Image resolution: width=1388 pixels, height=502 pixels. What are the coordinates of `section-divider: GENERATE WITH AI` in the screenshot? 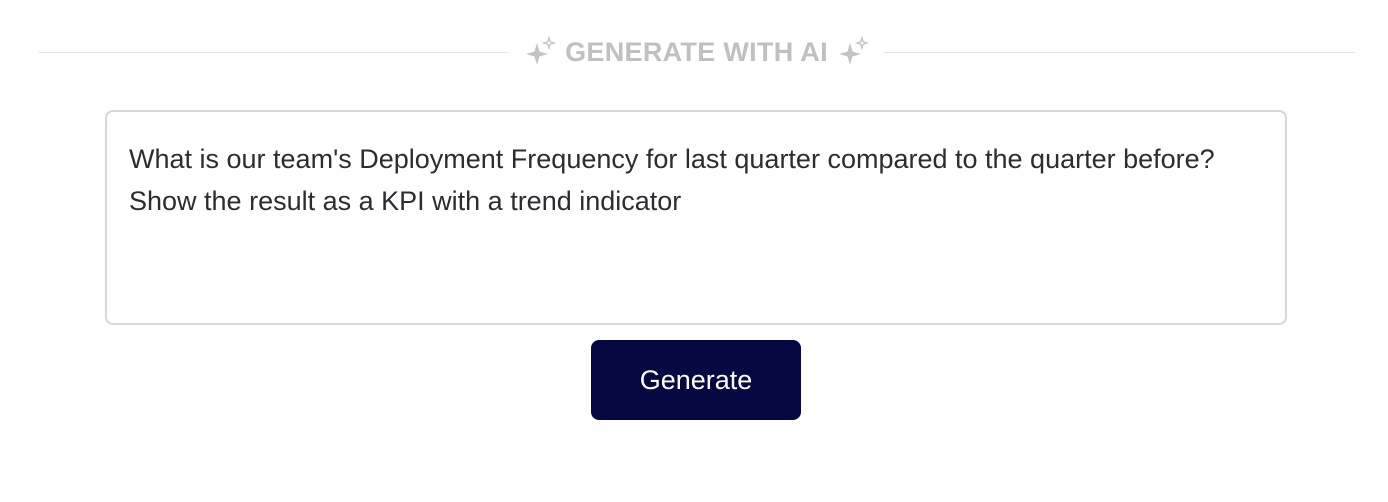 It's located at (697, 52).